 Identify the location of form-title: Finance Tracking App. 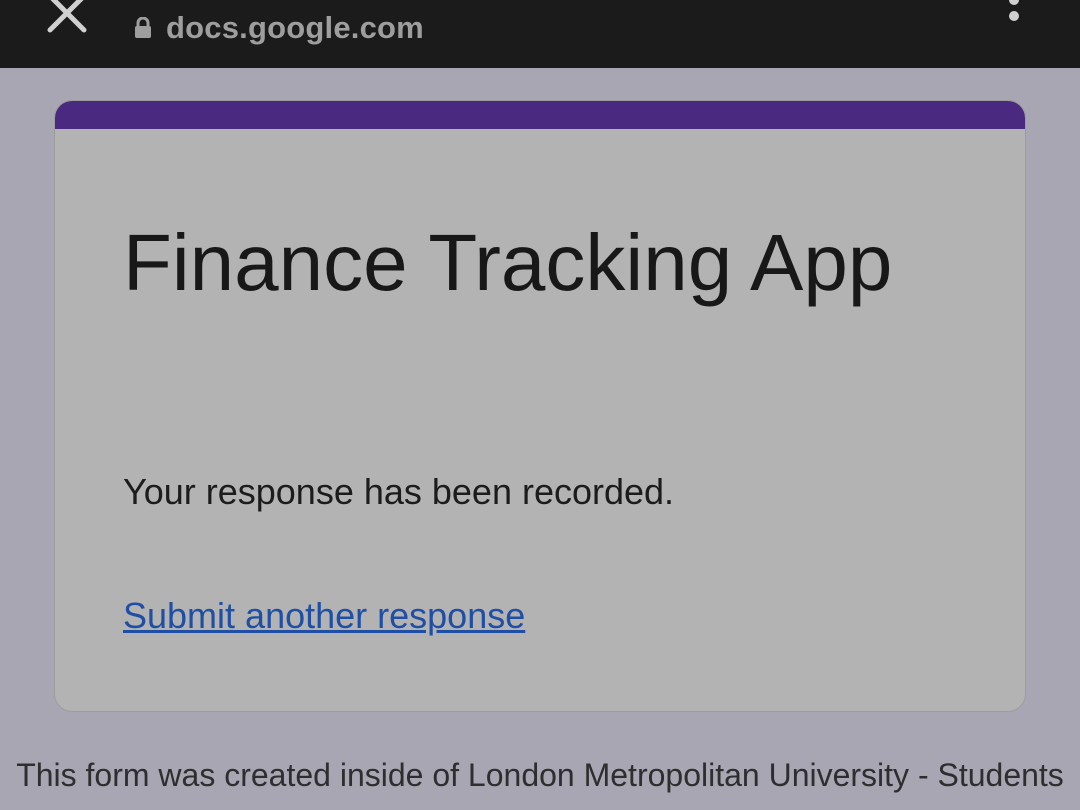
(508, 262).